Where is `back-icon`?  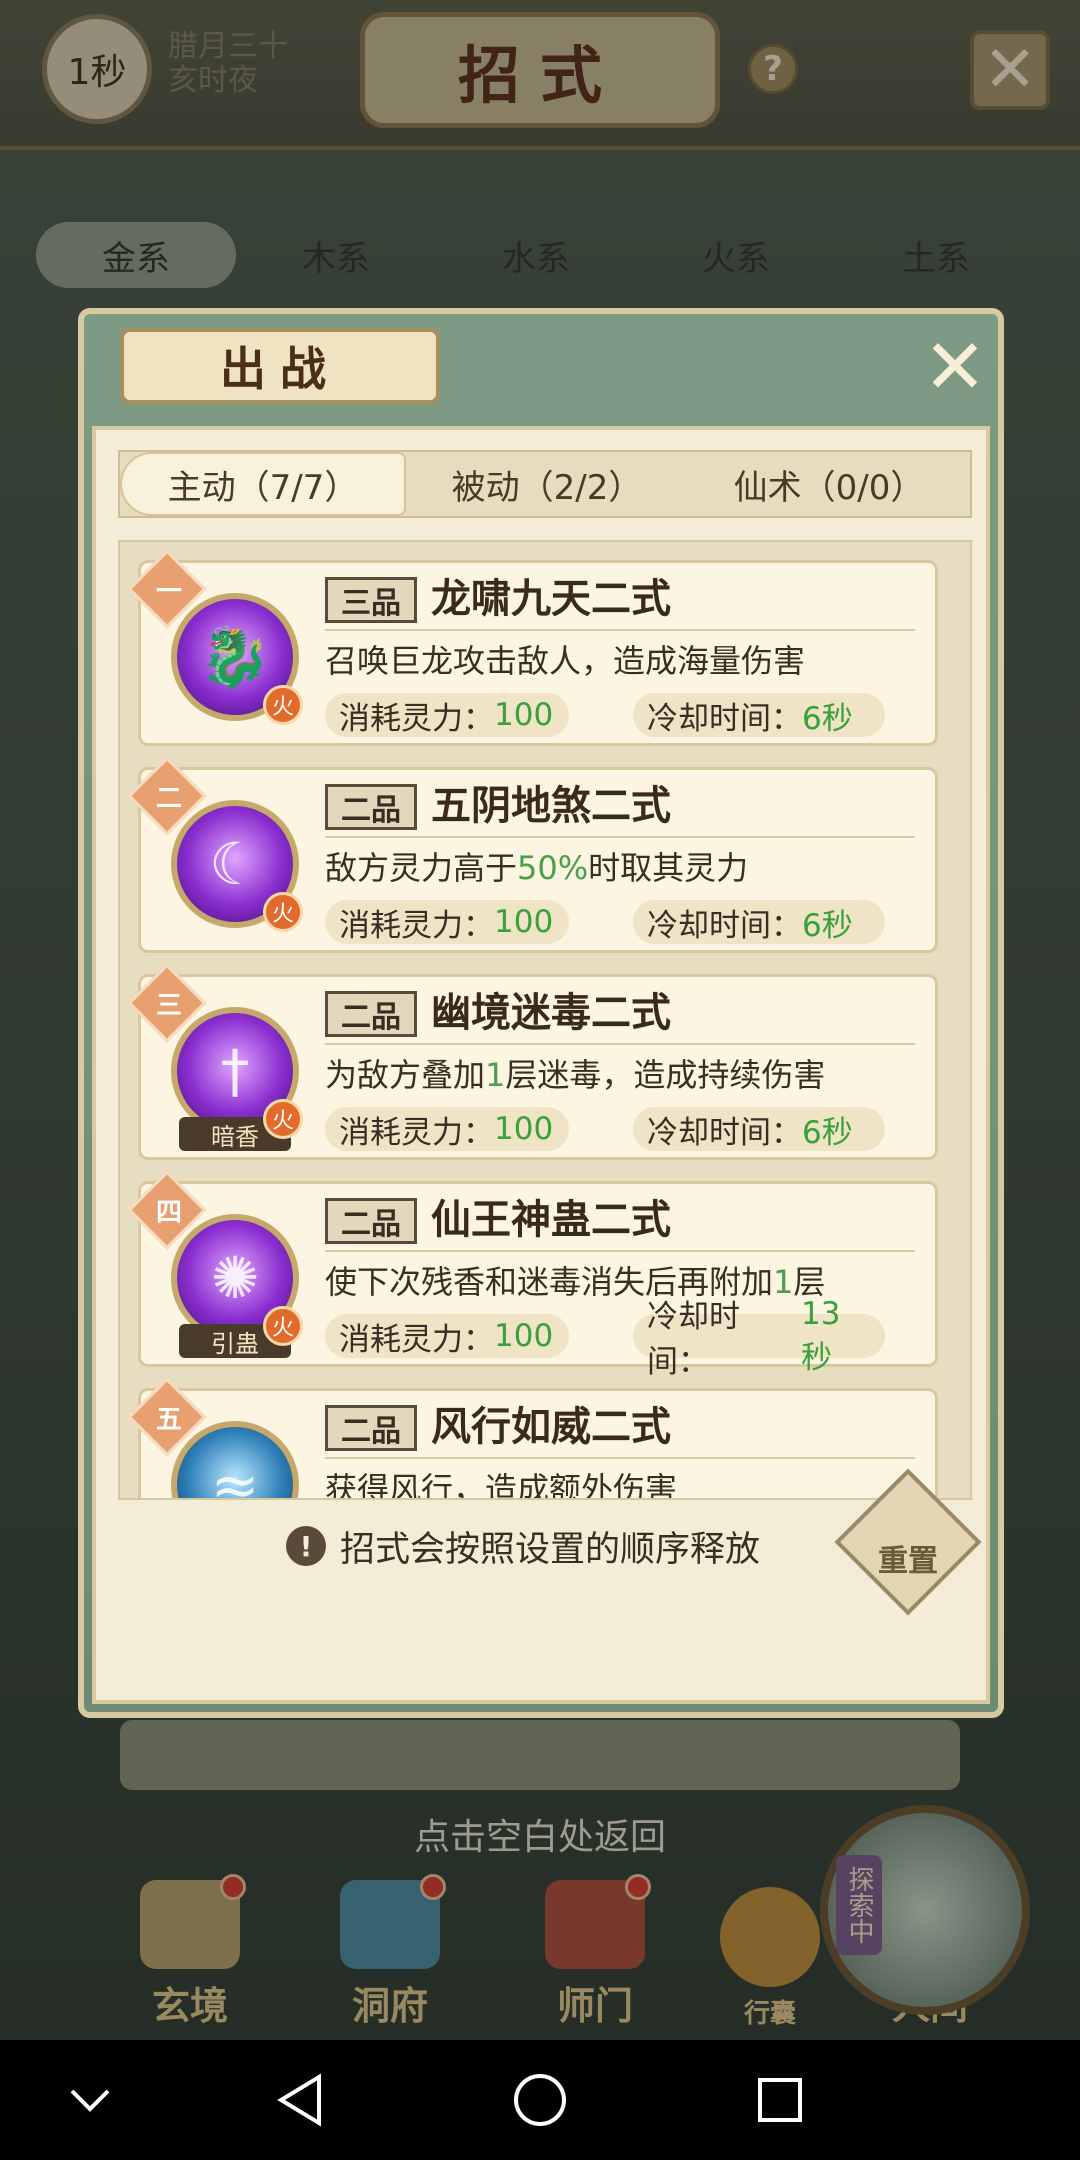
back-icon is located at coordinates (300, 2100).